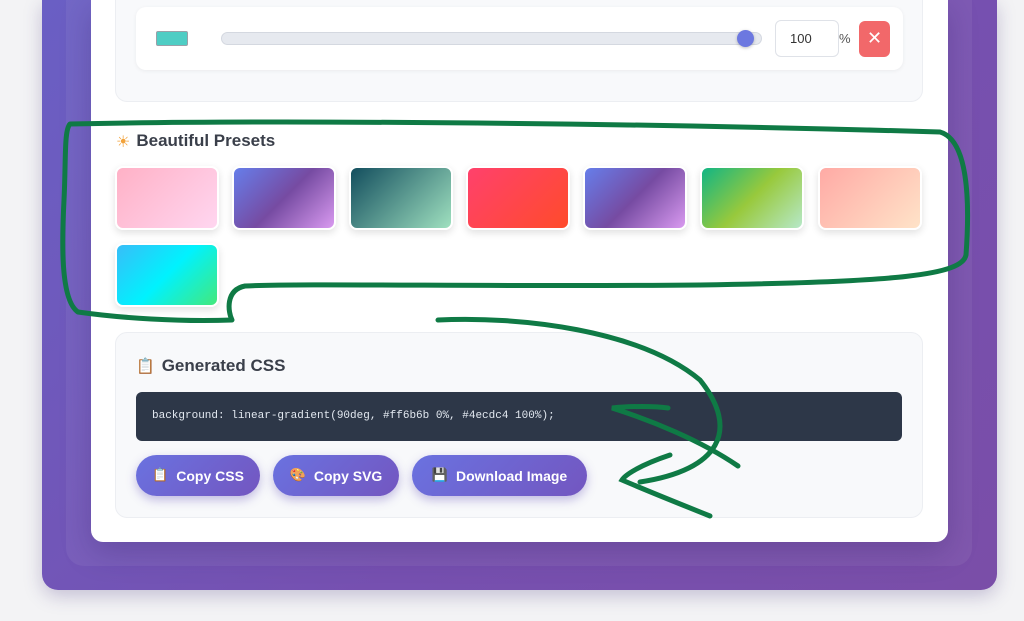  What do you see at coordinates (297, 475) in the screenshot?
I see `palette-icon: 🎨` at bounding box center [297, 475].